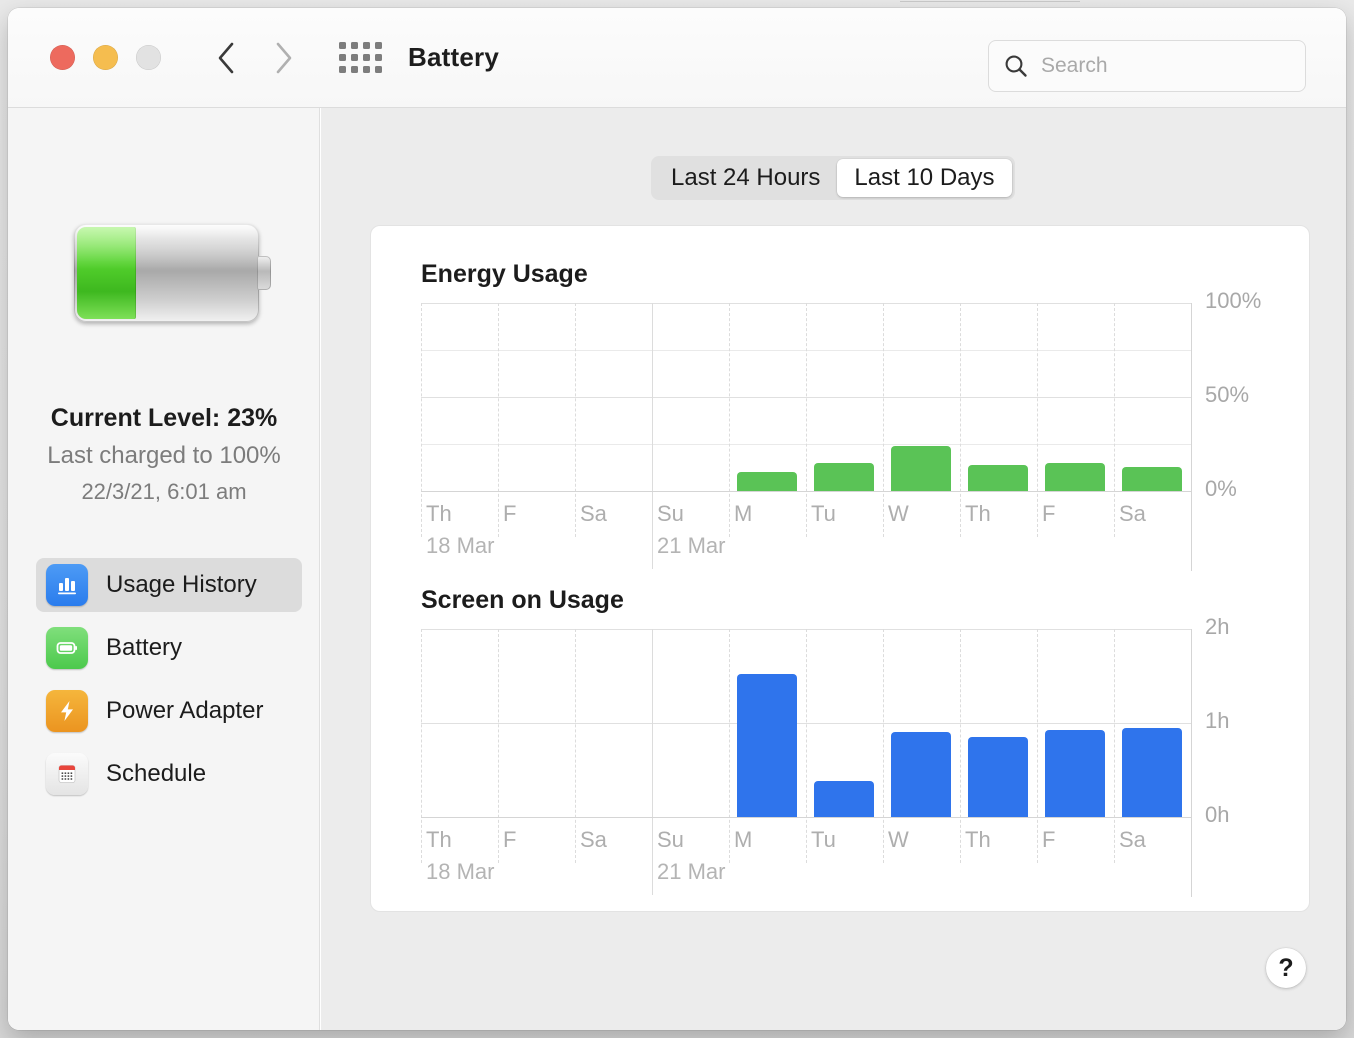 The height and width of the screenshot is (1038, 1354). I want to click on segment-last-24-hours: Last 24 Hours, so click(745, 178).